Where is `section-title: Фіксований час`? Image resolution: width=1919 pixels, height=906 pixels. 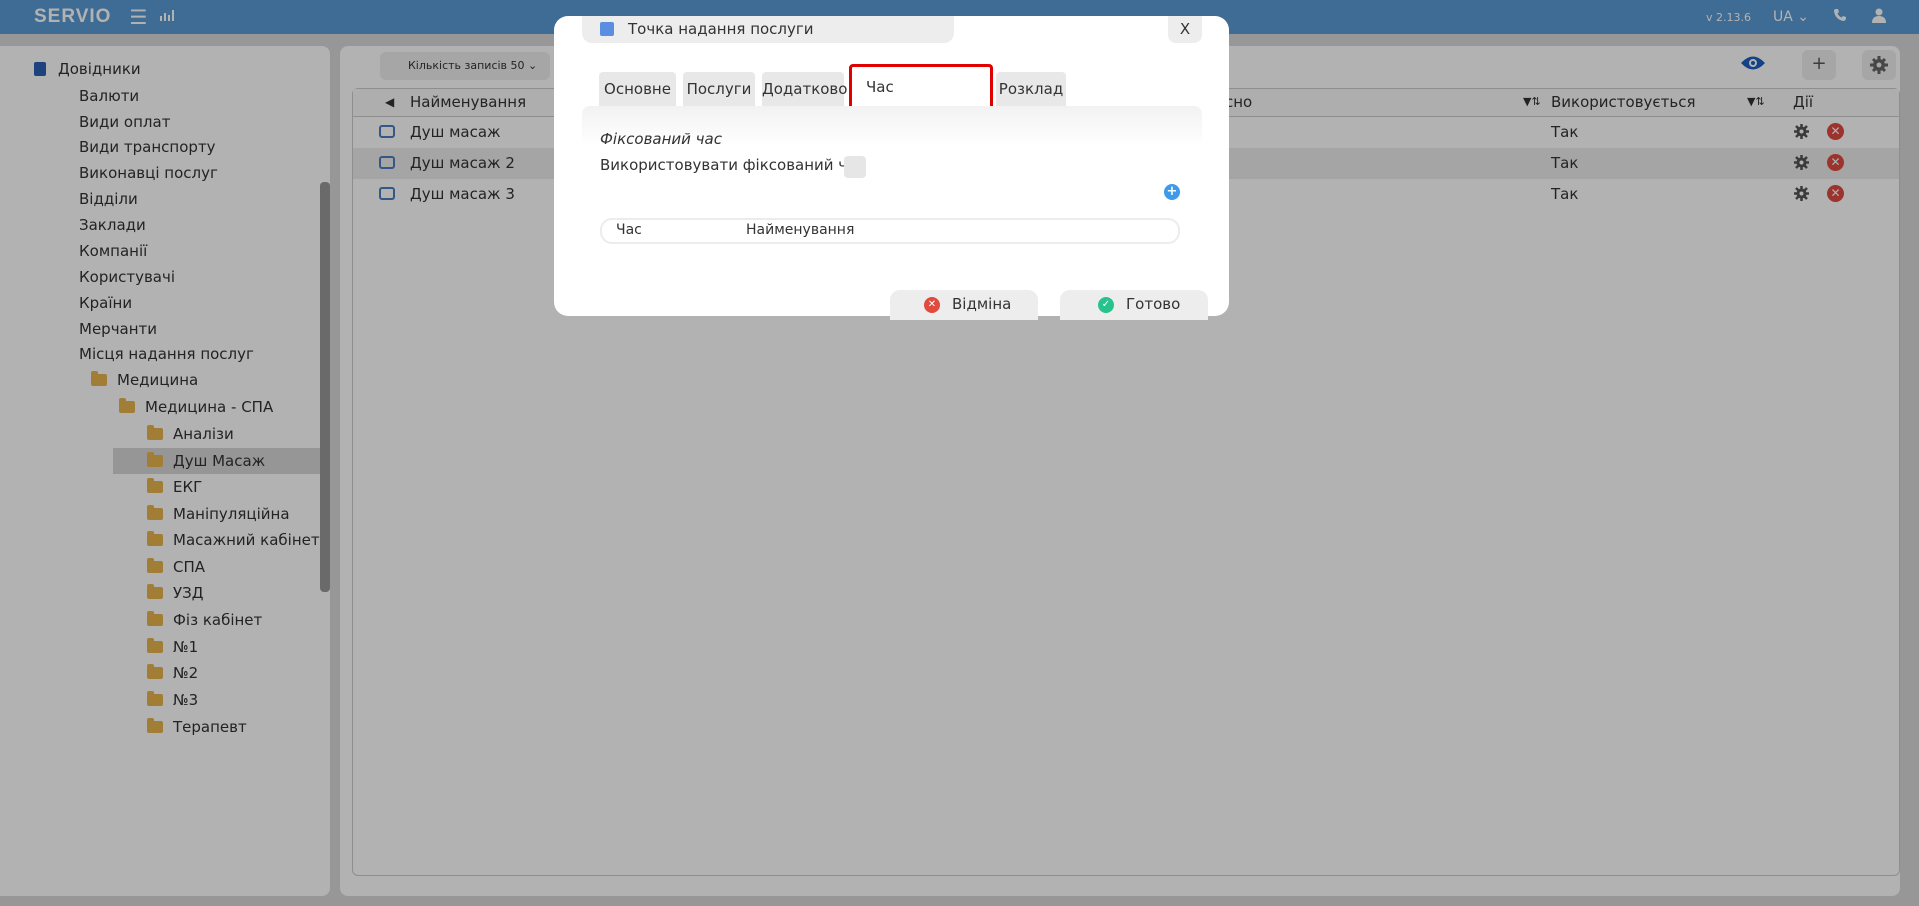
section-title: Фіксований час is located at coordinates (661, 139).